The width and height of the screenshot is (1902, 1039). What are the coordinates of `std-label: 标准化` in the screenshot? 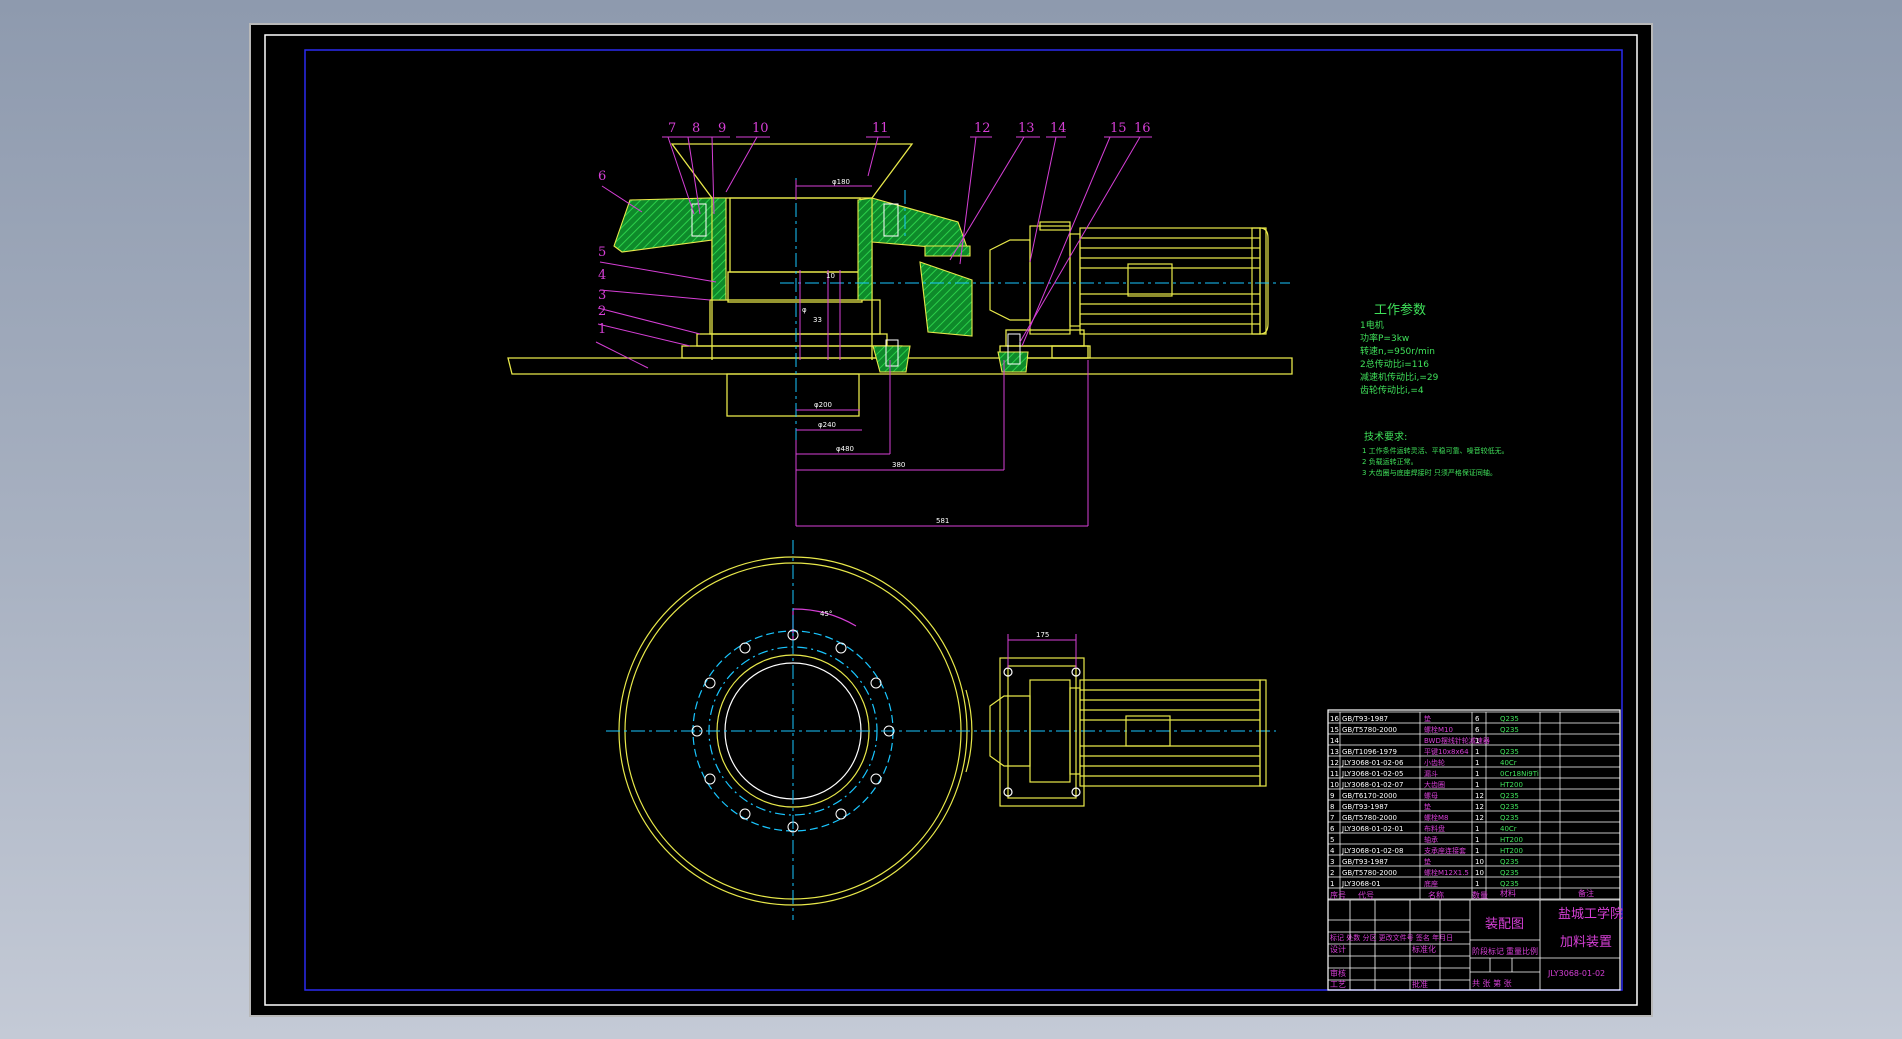 It's located at (1424, 949).